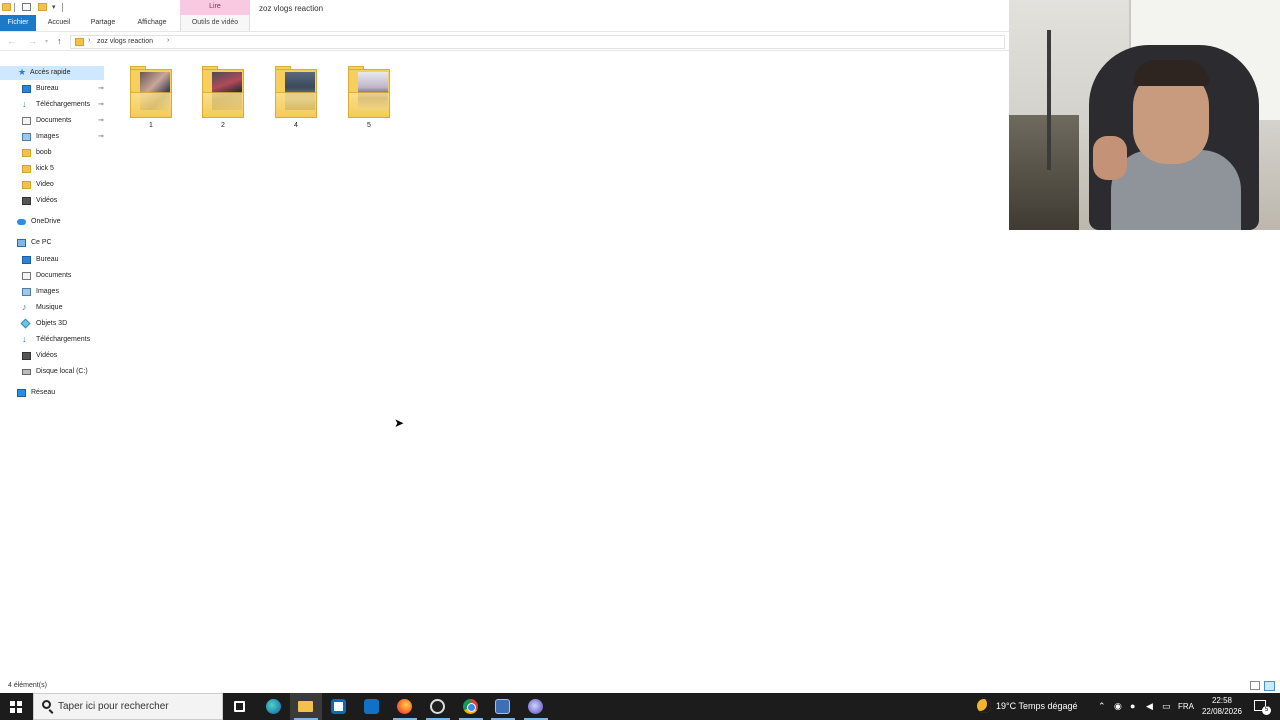  Describe the element at coordinates (46, 41) in the screenshot. I see `recent-locations-icon: ▾` at that location.